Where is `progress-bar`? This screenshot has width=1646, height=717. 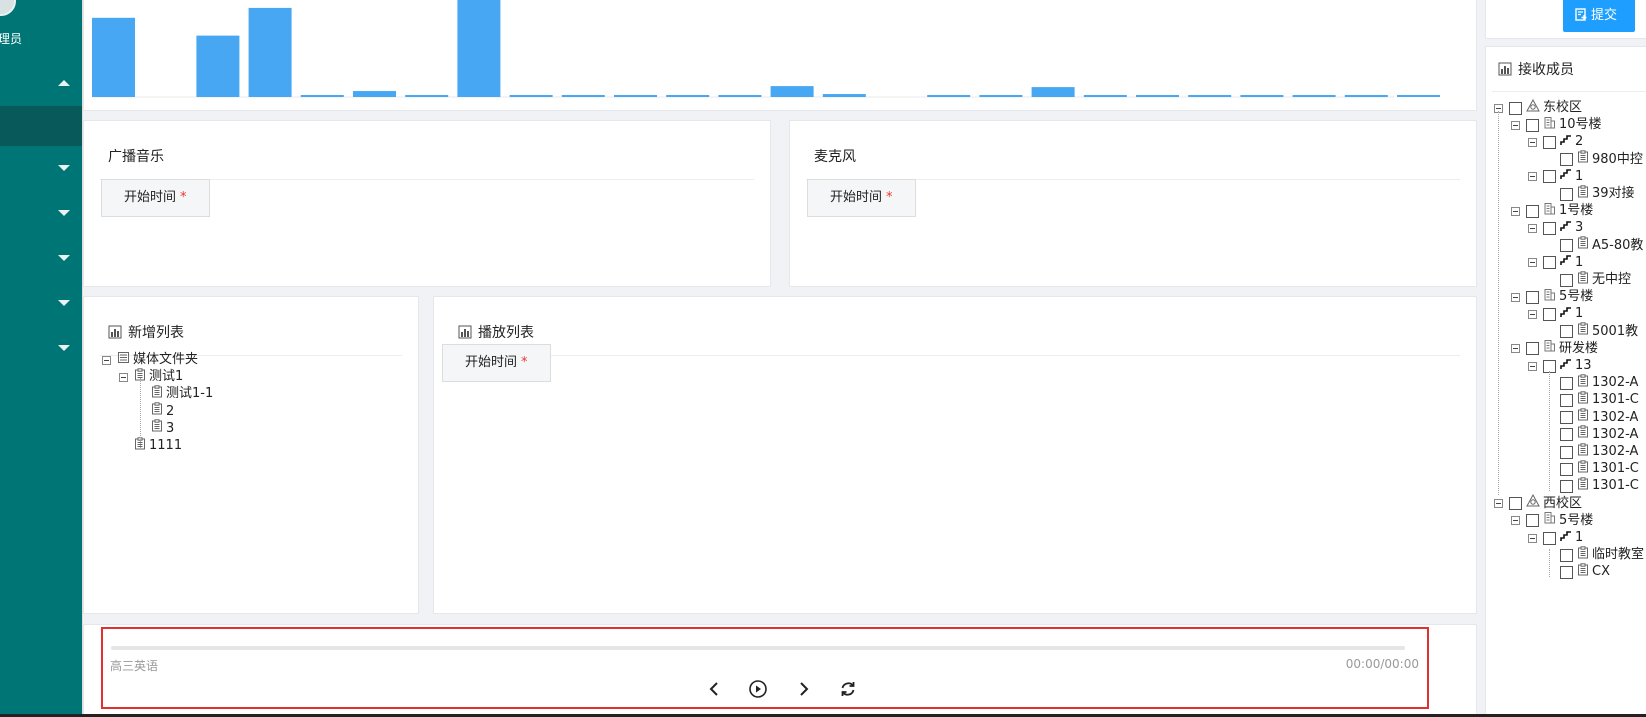 progress-bar is located at coordinates (758, 648).